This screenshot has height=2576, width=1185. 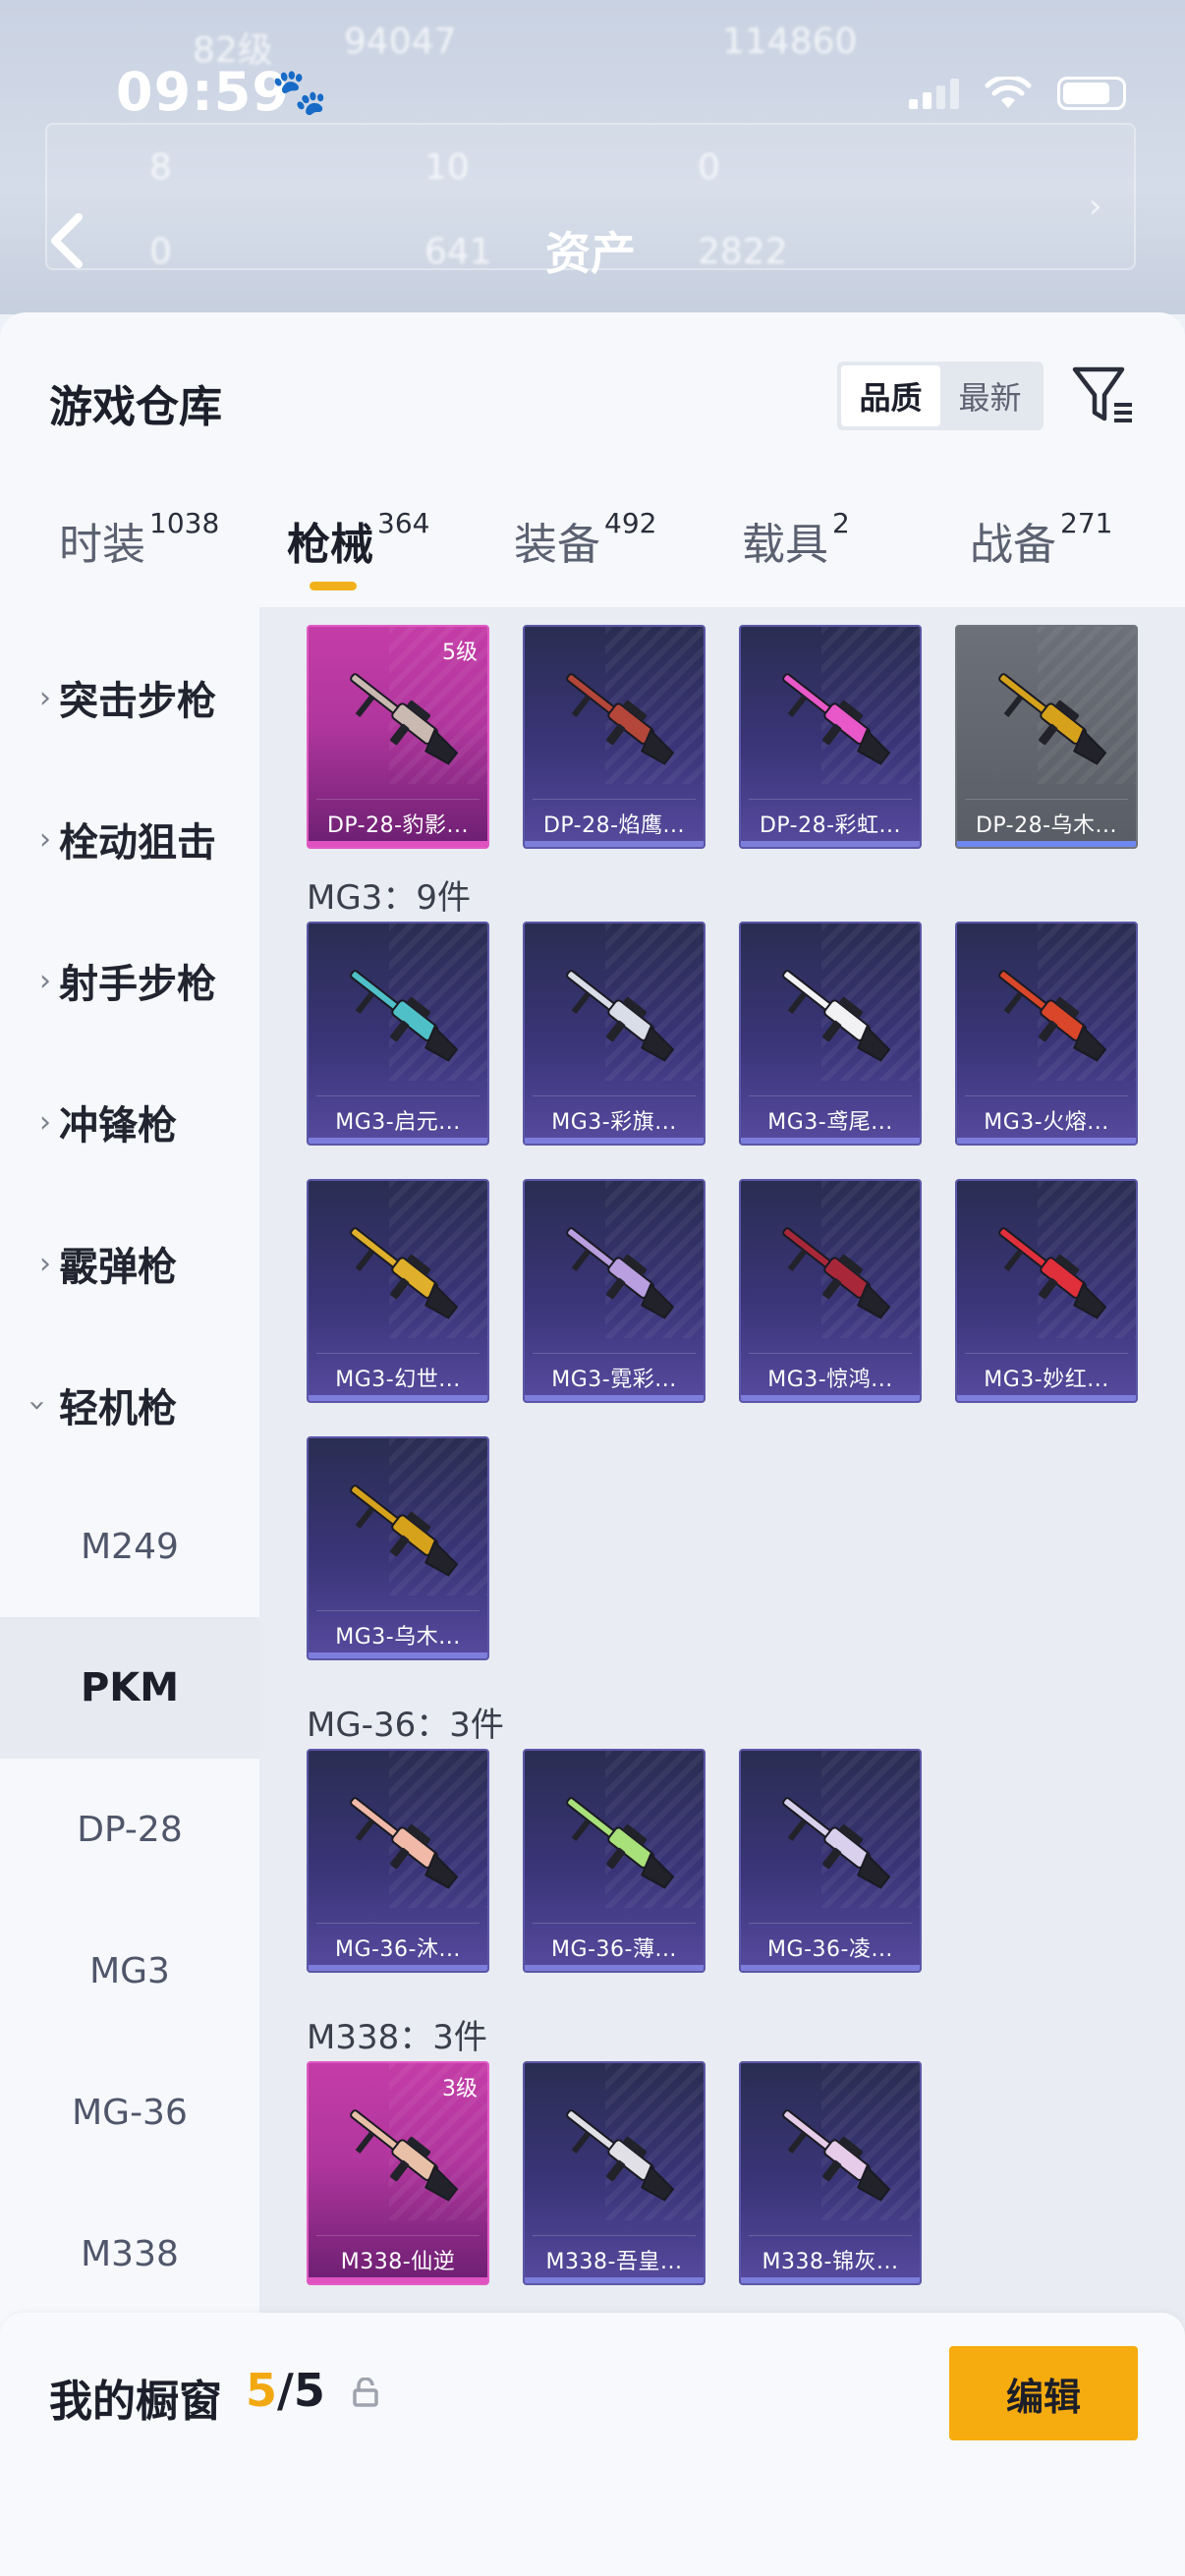 I want to click on sidebar-item-bolt-sniper: › 栓动狙击, so click(x=130, y=839).